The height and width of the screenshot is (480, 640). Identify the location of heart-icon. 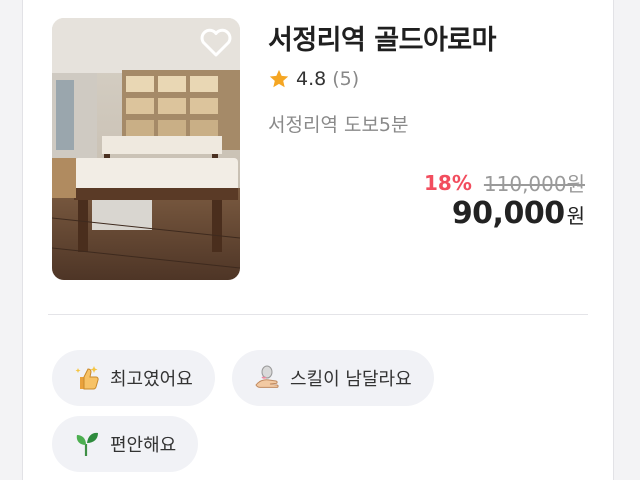
(216, 42).